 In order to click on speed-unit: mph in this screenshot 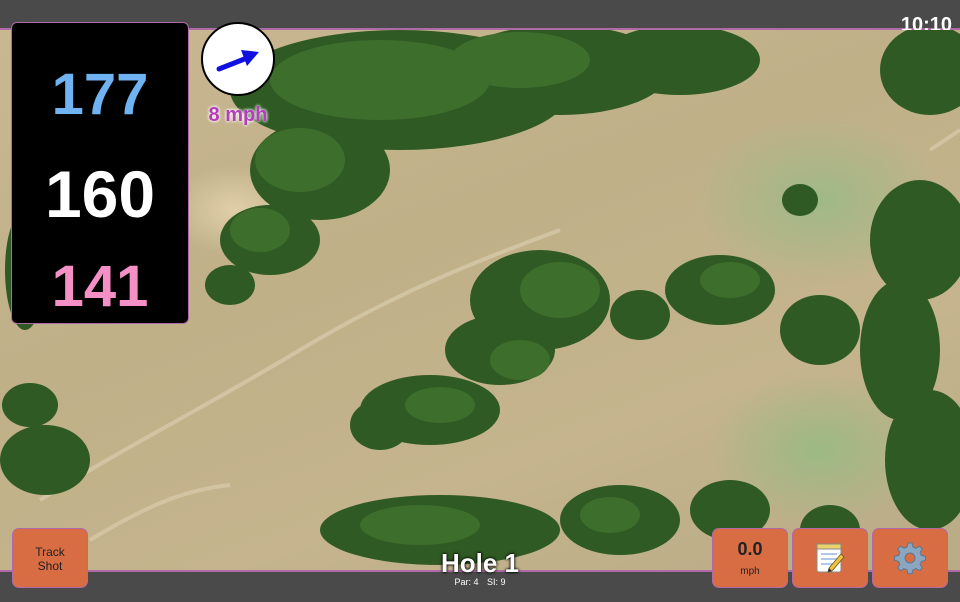, I will do `click(750, 571)`.